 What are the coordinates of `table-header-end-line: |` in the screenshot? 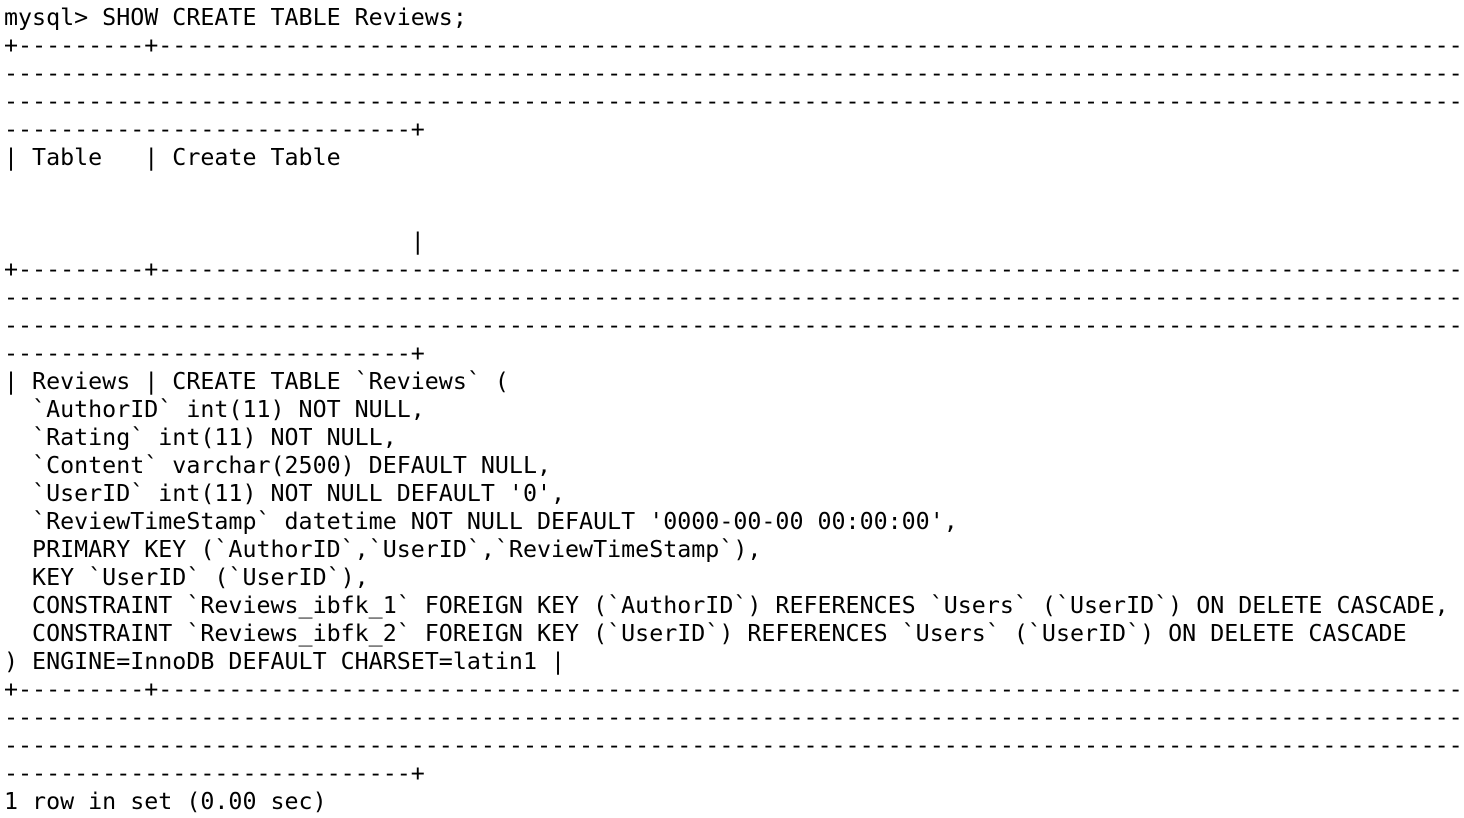 It's located at (214, 241).